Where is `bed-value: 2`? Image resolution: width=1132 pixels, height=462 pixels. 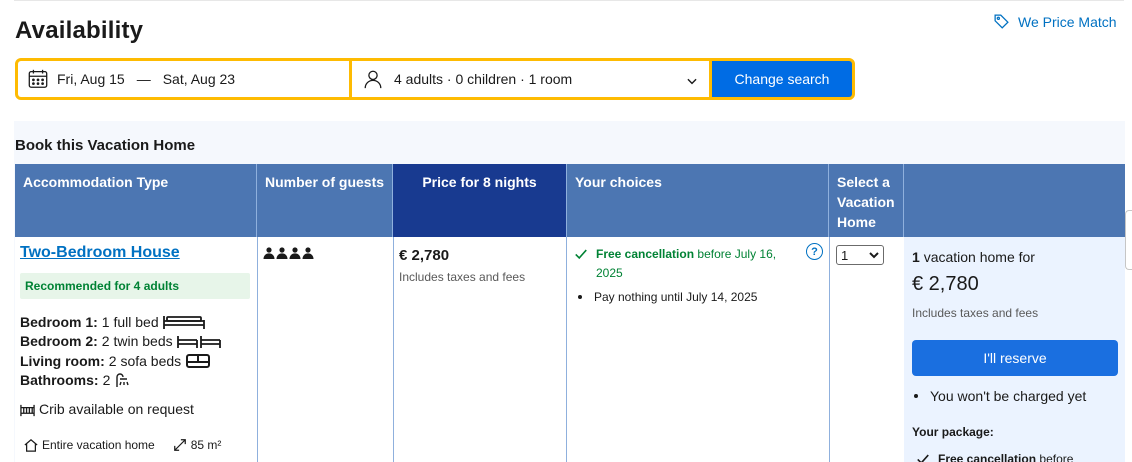 bed-value: 2 is located at coordinates (106, 380).